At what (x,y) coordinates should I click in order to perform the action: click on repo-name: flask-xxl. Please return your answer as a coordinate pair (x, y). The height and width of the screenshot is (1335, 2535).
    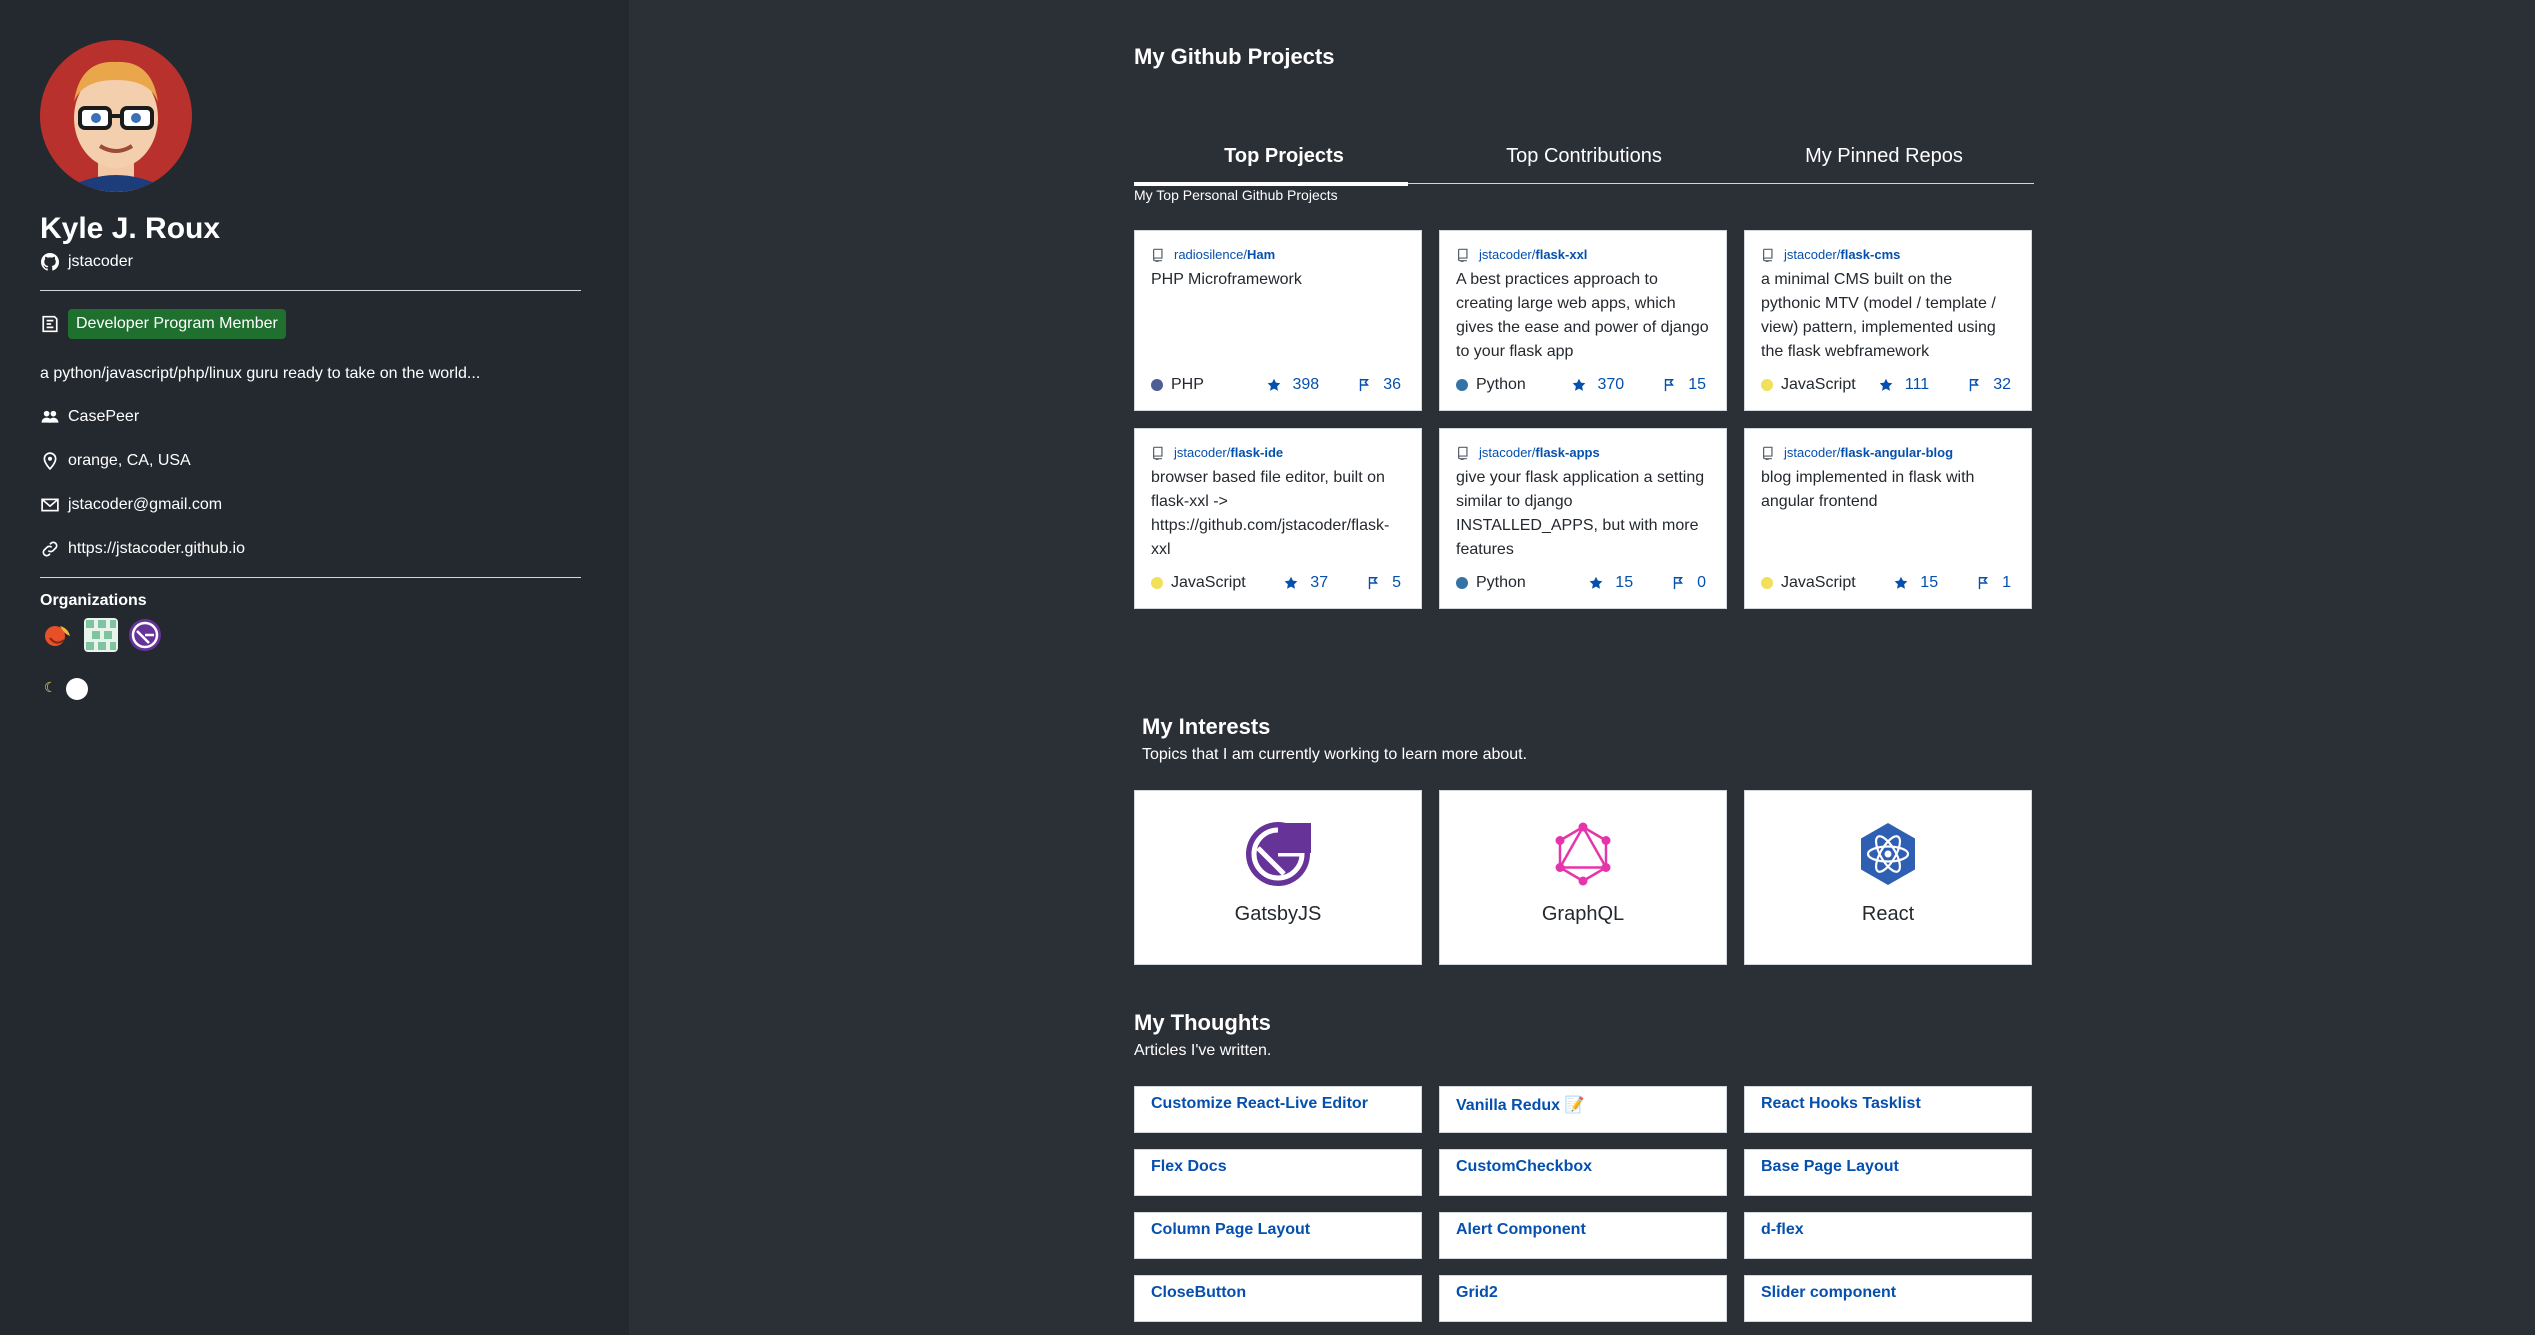
    Looking at the image, I should click on (1561, 254).